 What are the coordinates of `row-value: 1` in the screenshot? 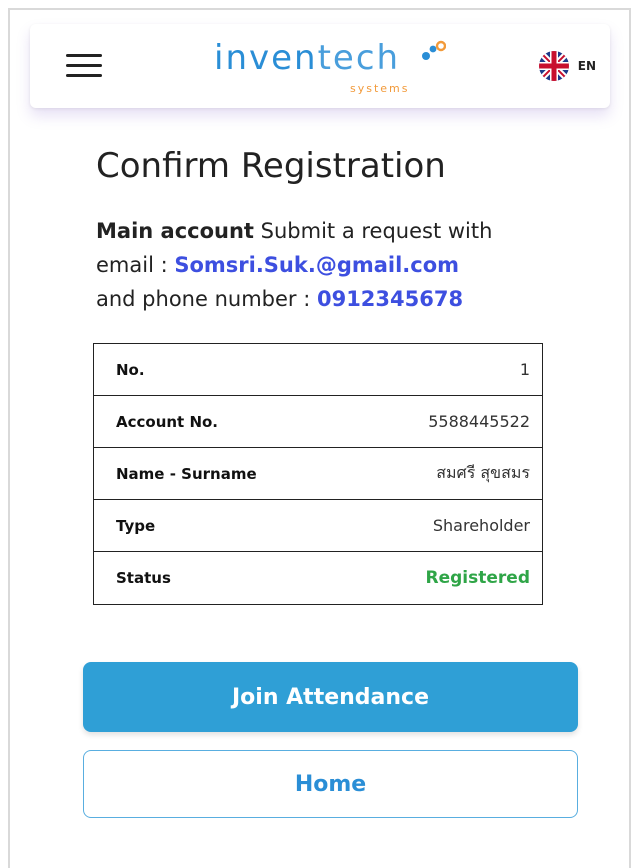 It's located at (524, 369).